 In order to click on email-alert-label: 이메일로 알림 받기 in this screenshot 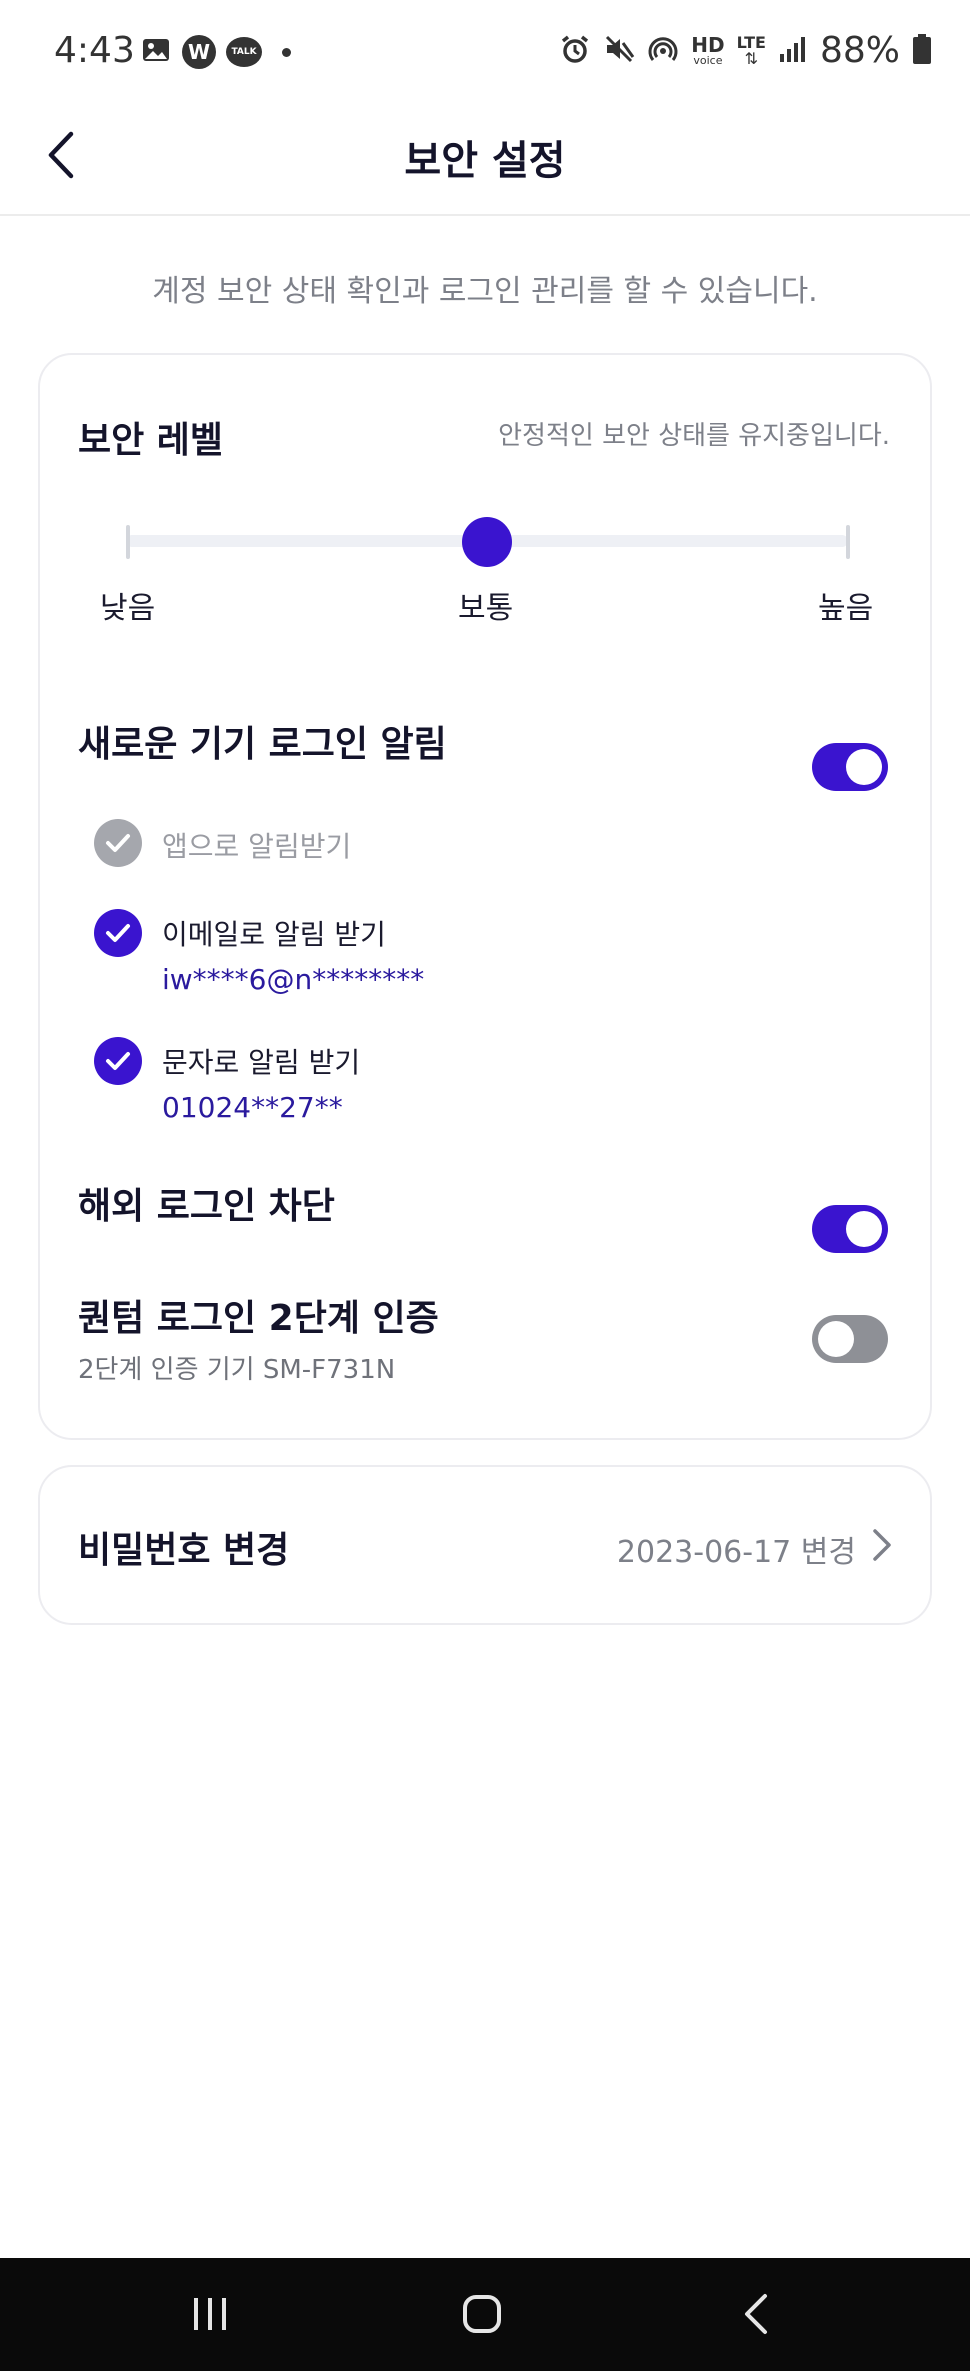, I will do `click(274, 934)`.